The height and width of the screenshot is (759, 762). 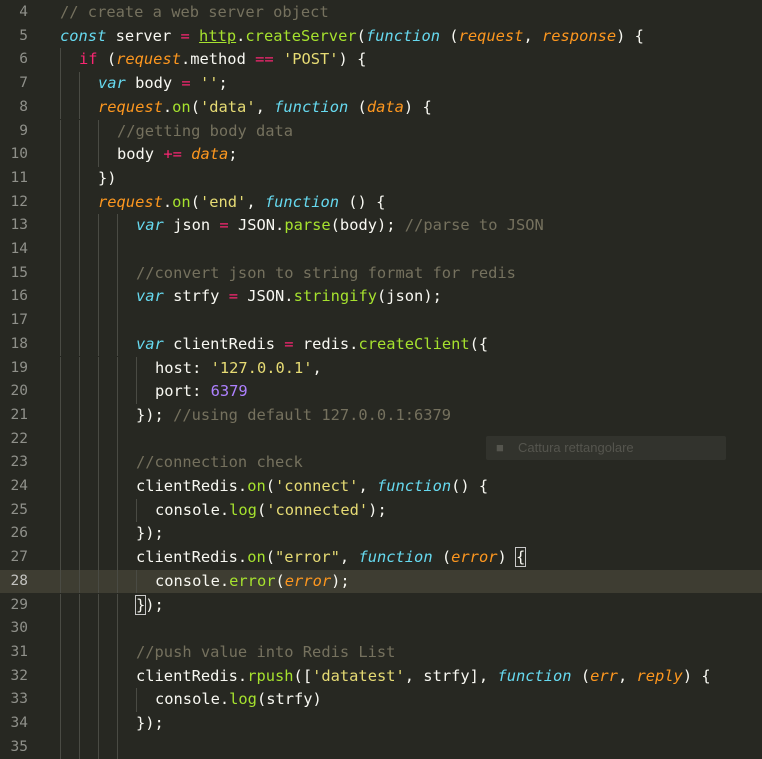 What do you see at coordinates (270, 675) in the screenshot?
I see `code-token: rpush` at bounding box center [270, 675].